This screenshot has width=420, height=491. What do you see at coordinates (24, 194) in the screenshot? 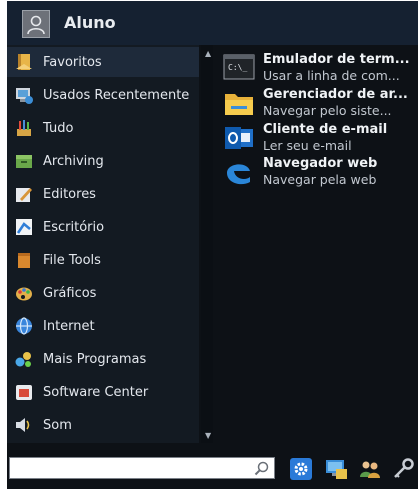
I see `editors-icon` at bounding box center [24, 194].